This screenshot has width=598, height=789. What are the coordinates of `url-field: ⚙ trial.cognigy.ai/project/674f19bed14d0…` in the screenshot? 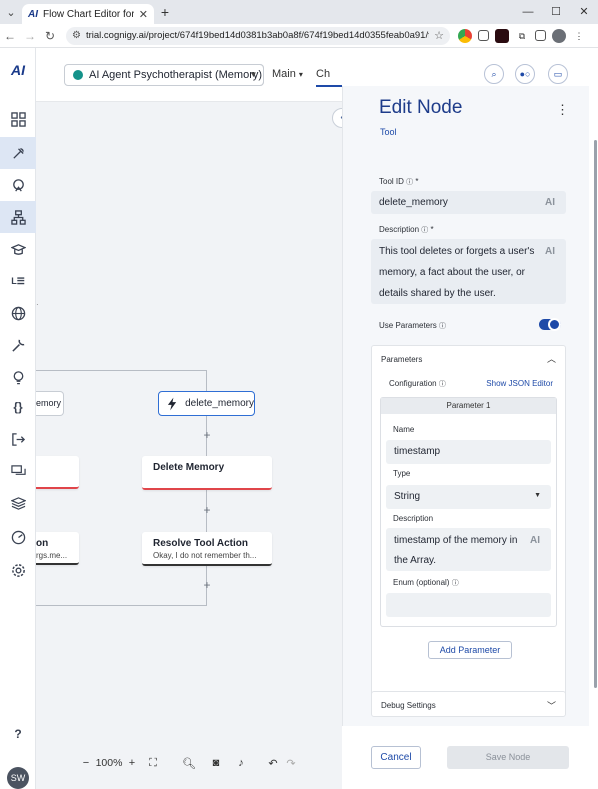 It's located at (258, 35).